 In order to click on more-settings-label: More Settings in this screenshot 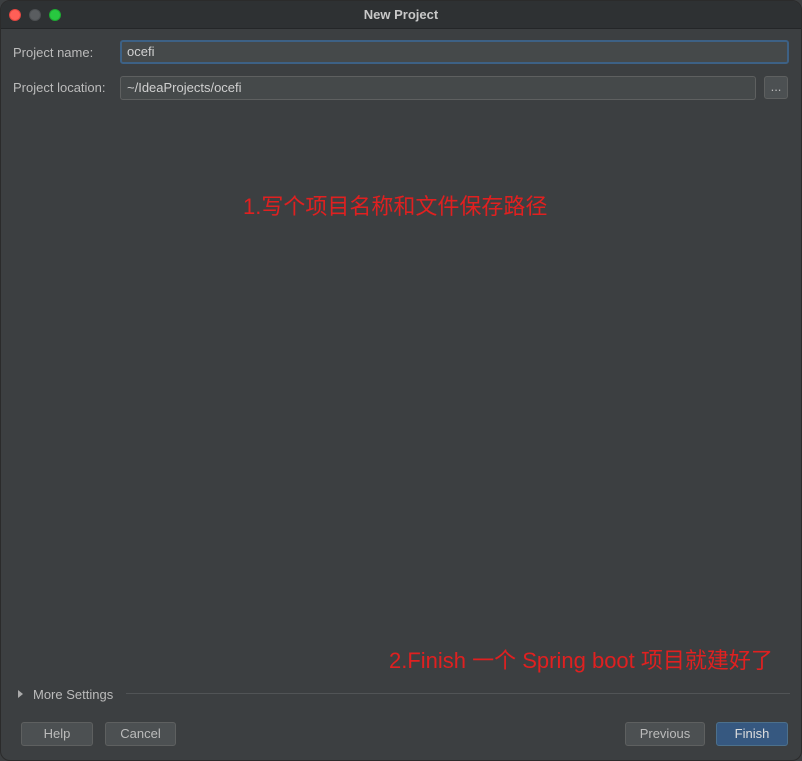, I will do `click(73, 694)`.